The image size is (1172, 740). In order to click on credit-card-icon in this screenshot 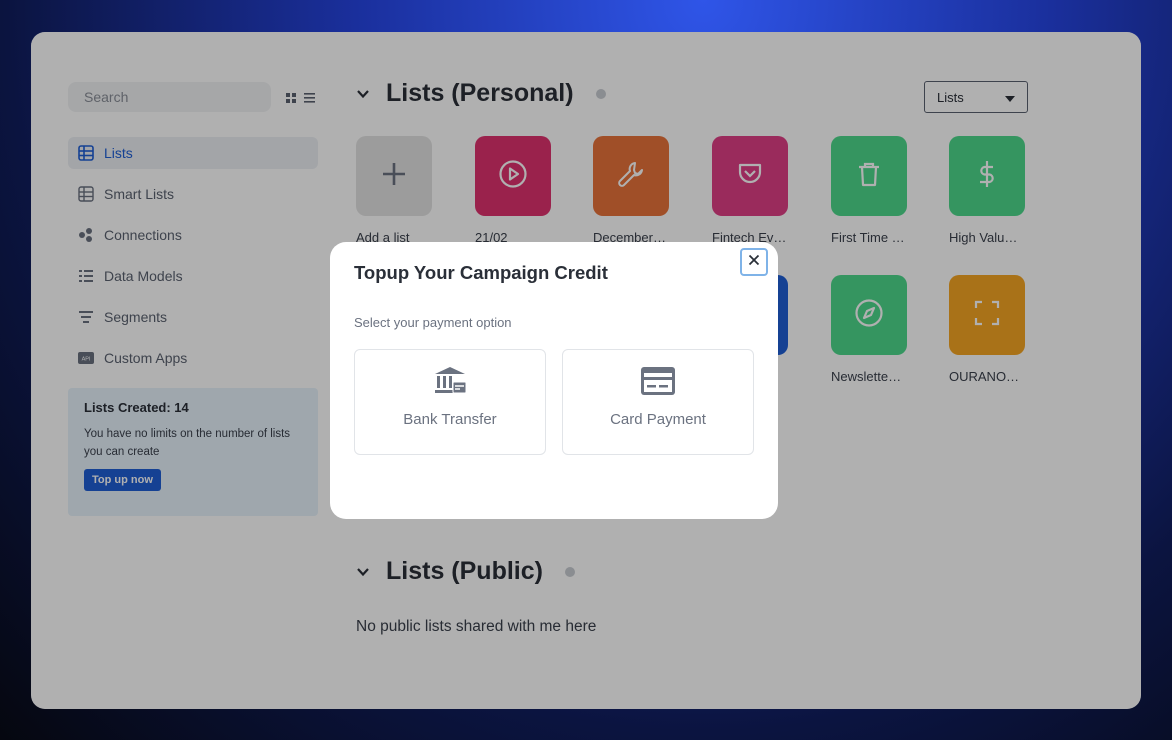, I will do `click(658, 383)`.